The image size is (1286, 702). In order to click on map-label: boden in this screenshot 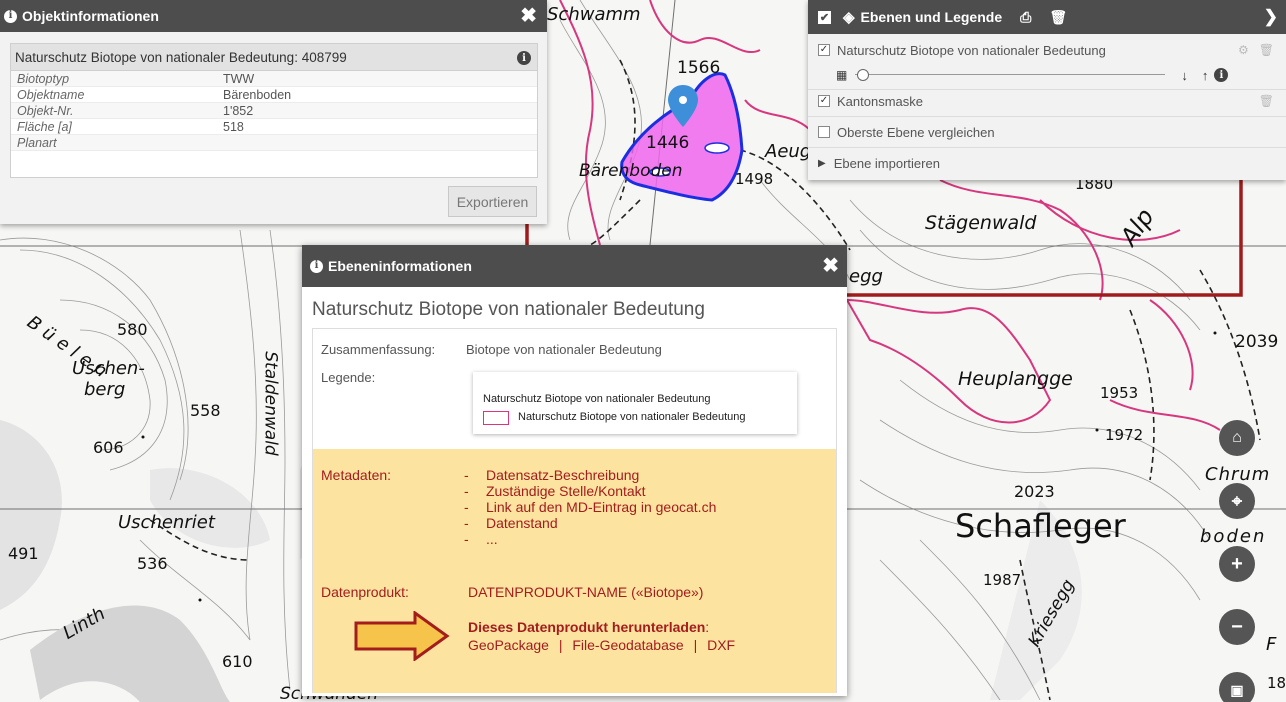, I will do `click(1233, 536)`.